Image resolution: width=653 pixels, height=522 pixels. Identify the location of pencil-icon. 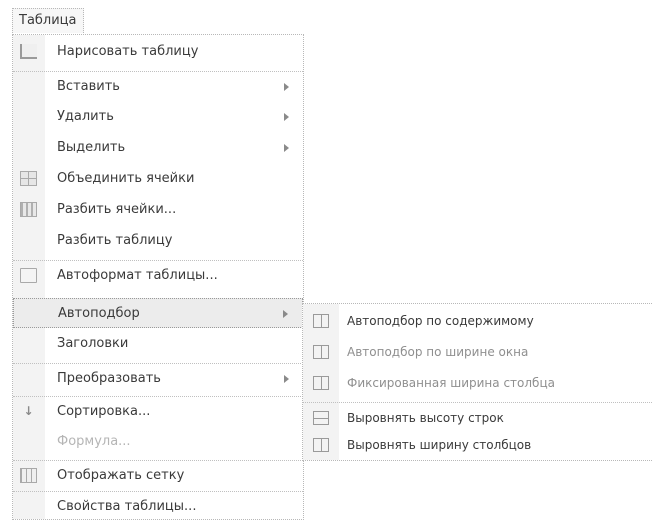
(28, 51).